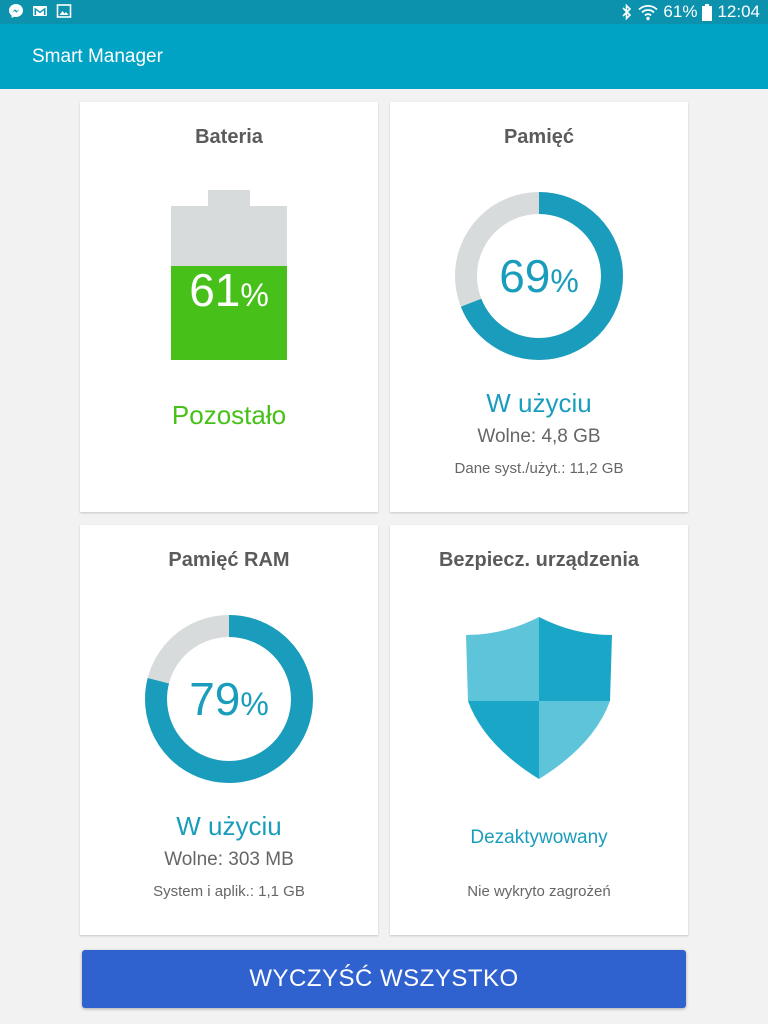 This screenshot has height=1024, width=768. Describe the element at coordinates (680, 11) in the screenshot. I see `battery-percent-text: 61%` at that location.